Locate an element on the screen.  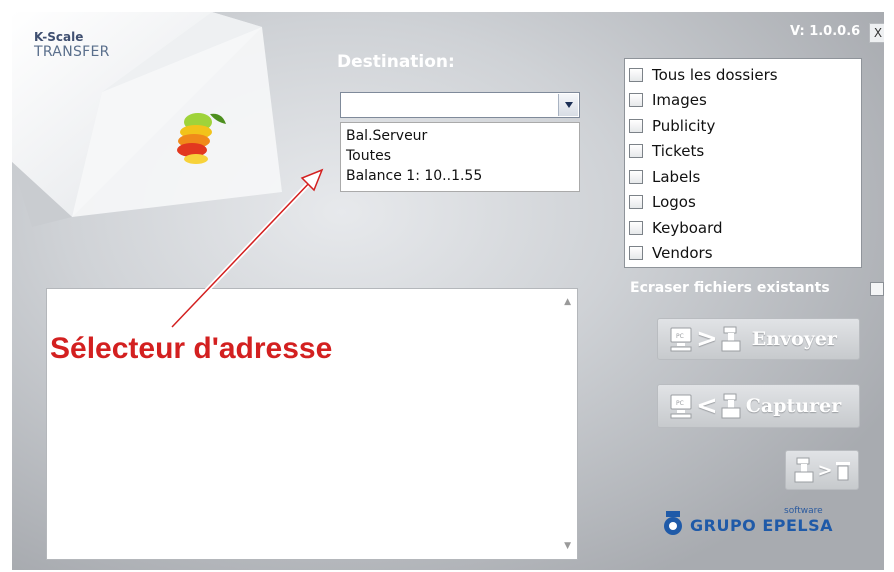
close-button: X is located at coordinates (876, 33).